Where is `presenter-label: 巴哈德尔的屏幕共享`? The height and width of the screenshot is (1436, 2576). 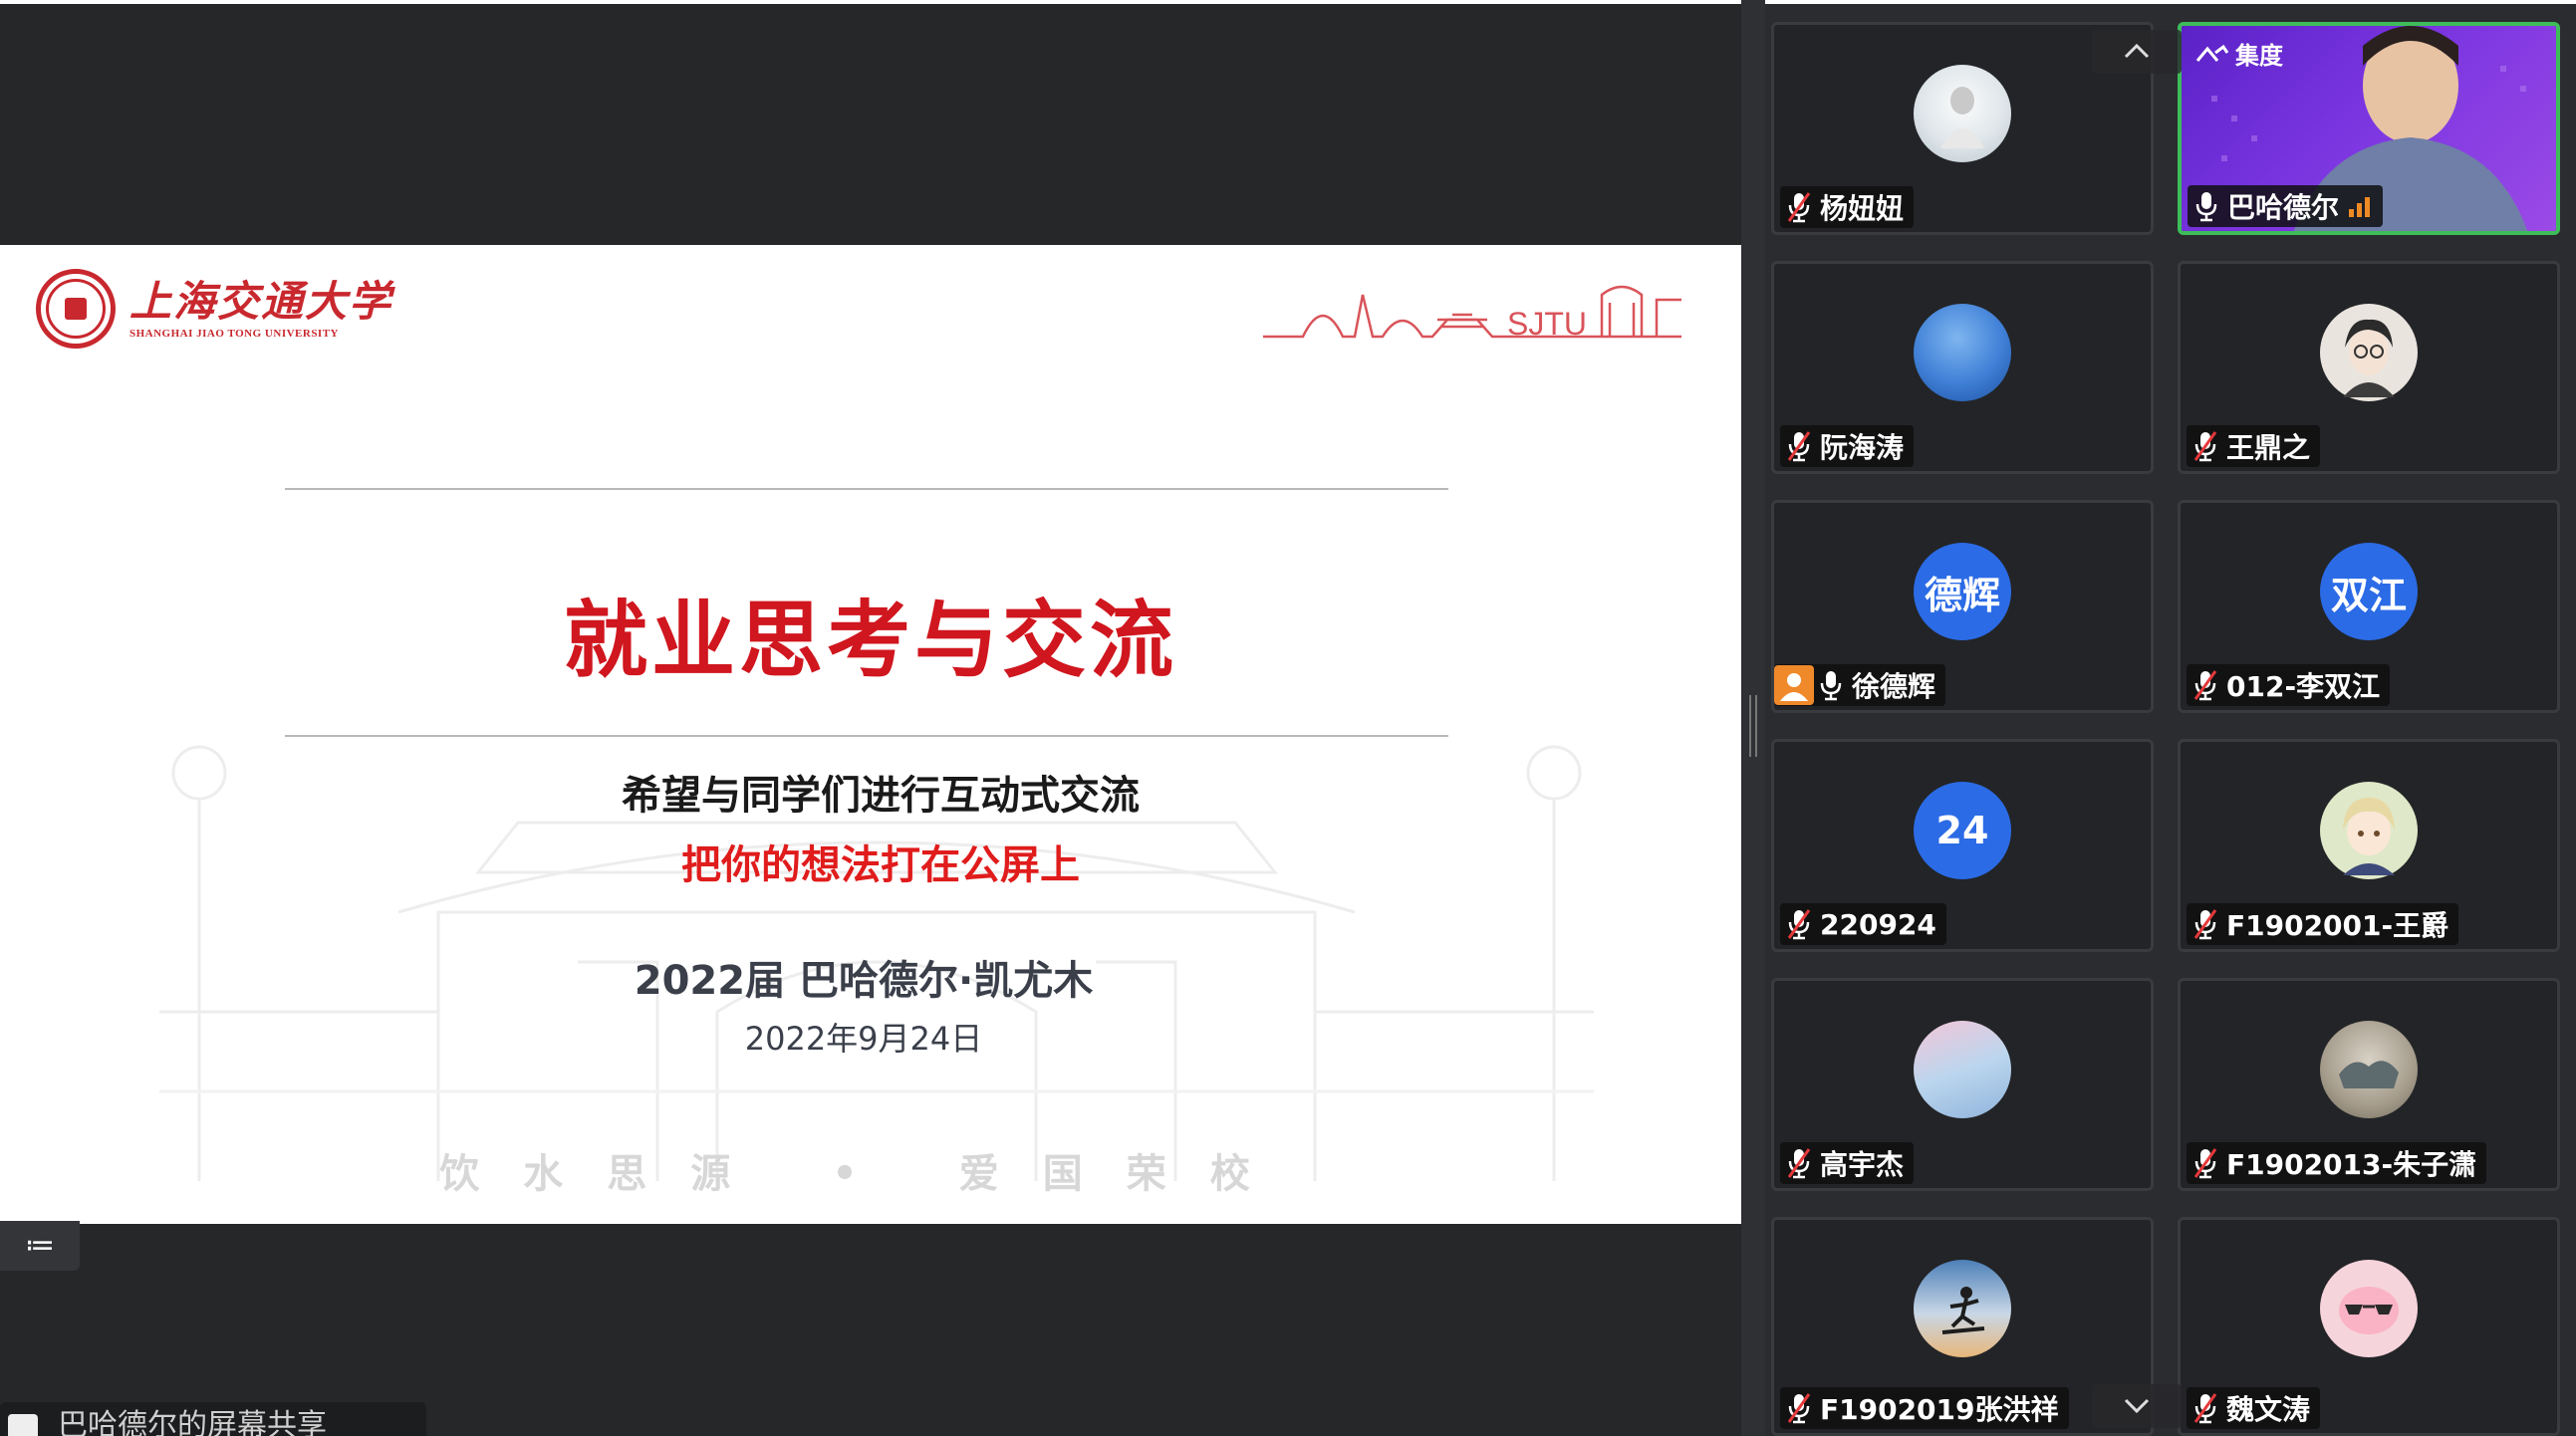
presenter-label: 巴哈德尔的屏幕共享 is located at coordinates (213, 1419).